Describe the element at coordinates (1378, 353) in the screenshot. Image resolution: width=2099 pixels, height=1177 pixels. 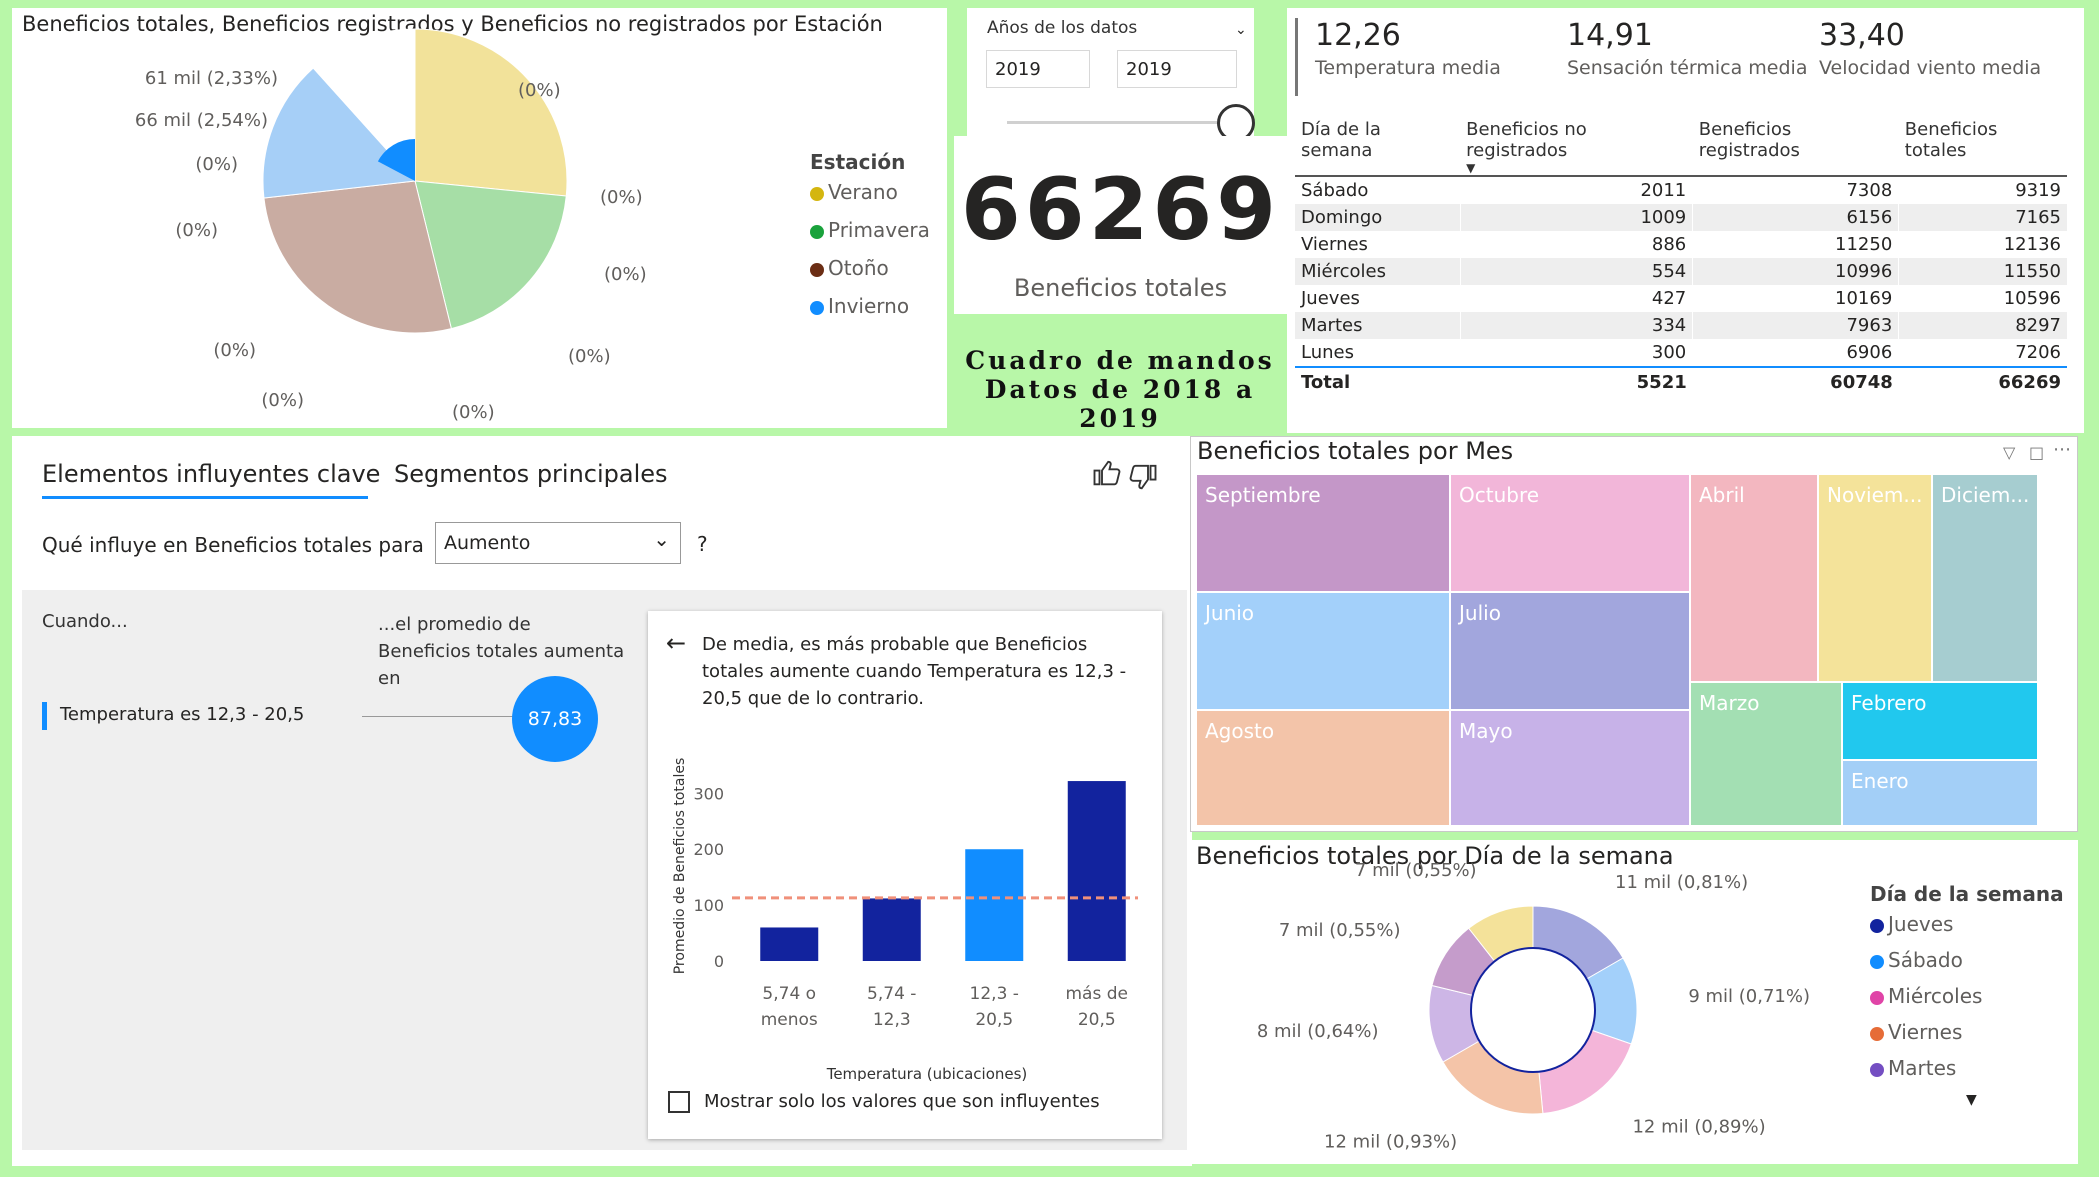
I see `table-cell: Lunes` at that location.